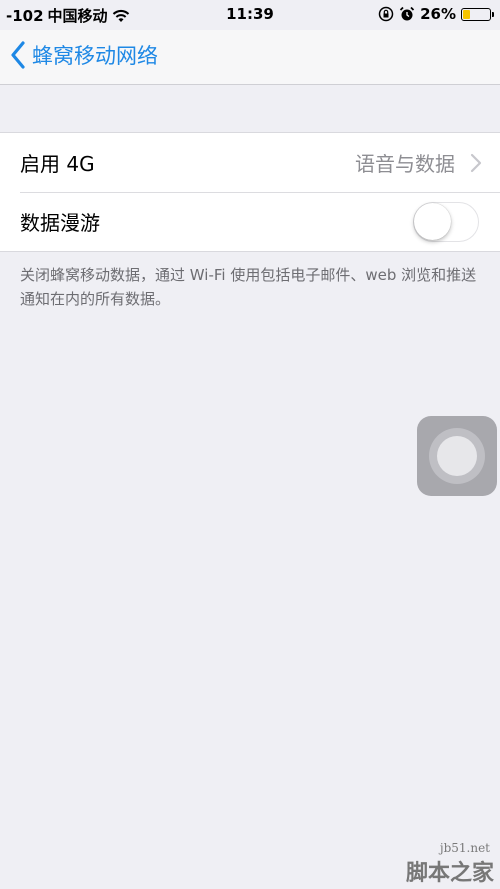  What do you see at coordinates (250, 221) in the screenshot?
I see `data-roaming-row: 数据漫游` at bounding box center [250, 221].